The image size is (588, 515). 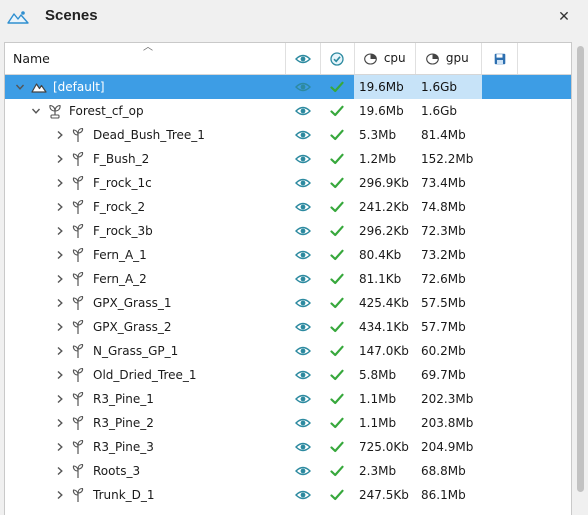 What do you see at coordinates (148, 47) in the screenshot?
I see `sort-ascending-icon: ︿` at bounding box center [148, 47].